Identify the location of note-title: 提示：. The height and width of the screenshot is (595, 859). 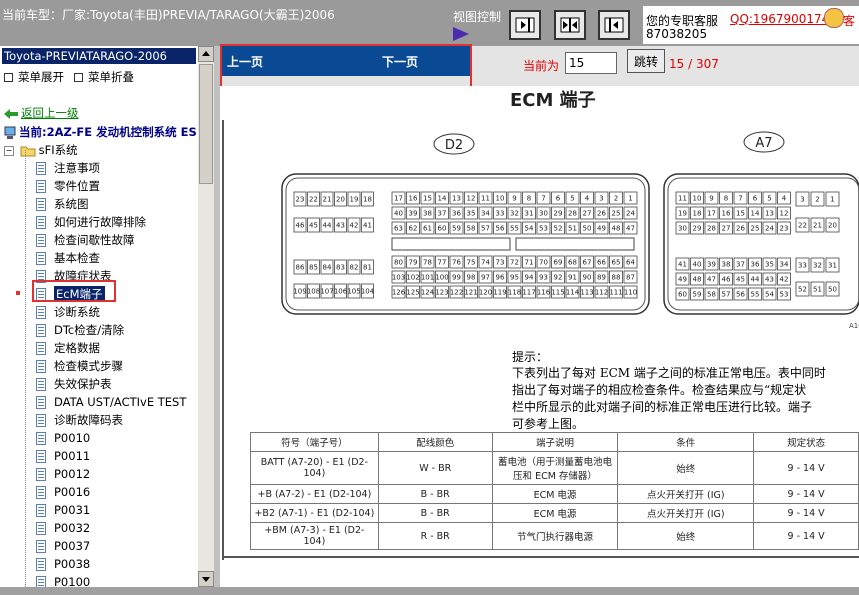
(530, 357).